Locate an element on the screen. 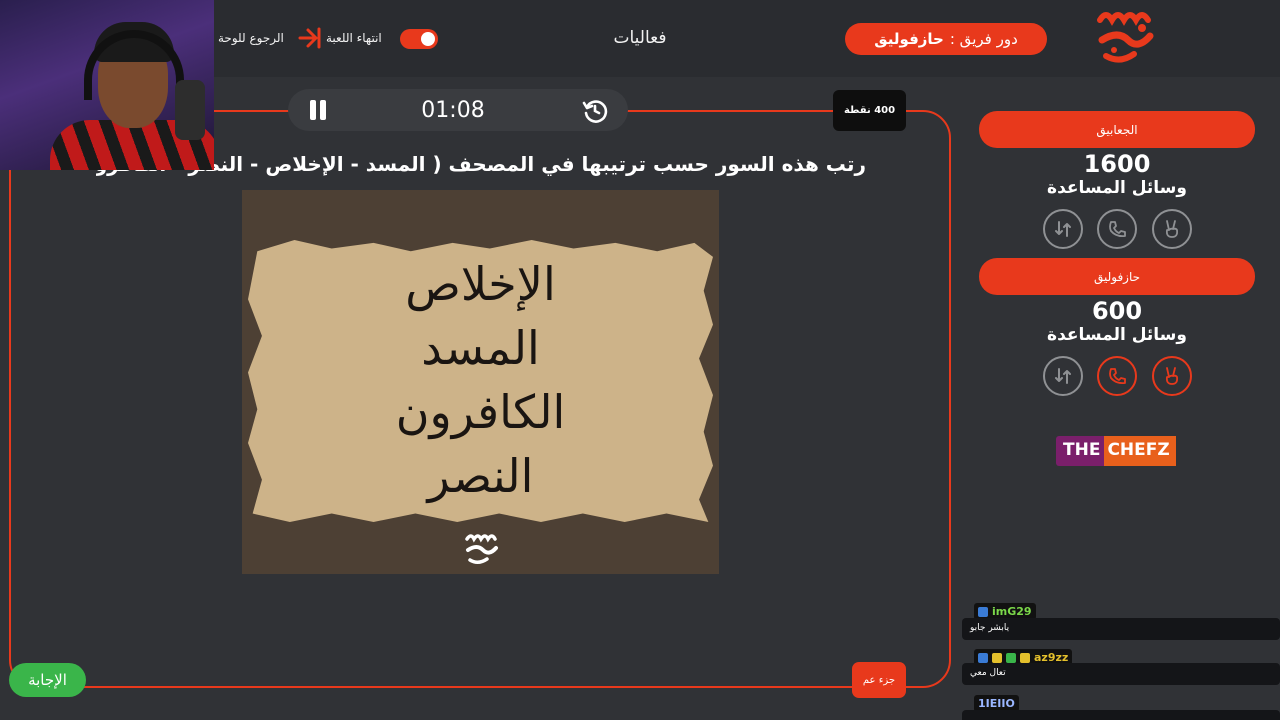  chat-message: يابشر جابو is located at coordinates (1121, 629).